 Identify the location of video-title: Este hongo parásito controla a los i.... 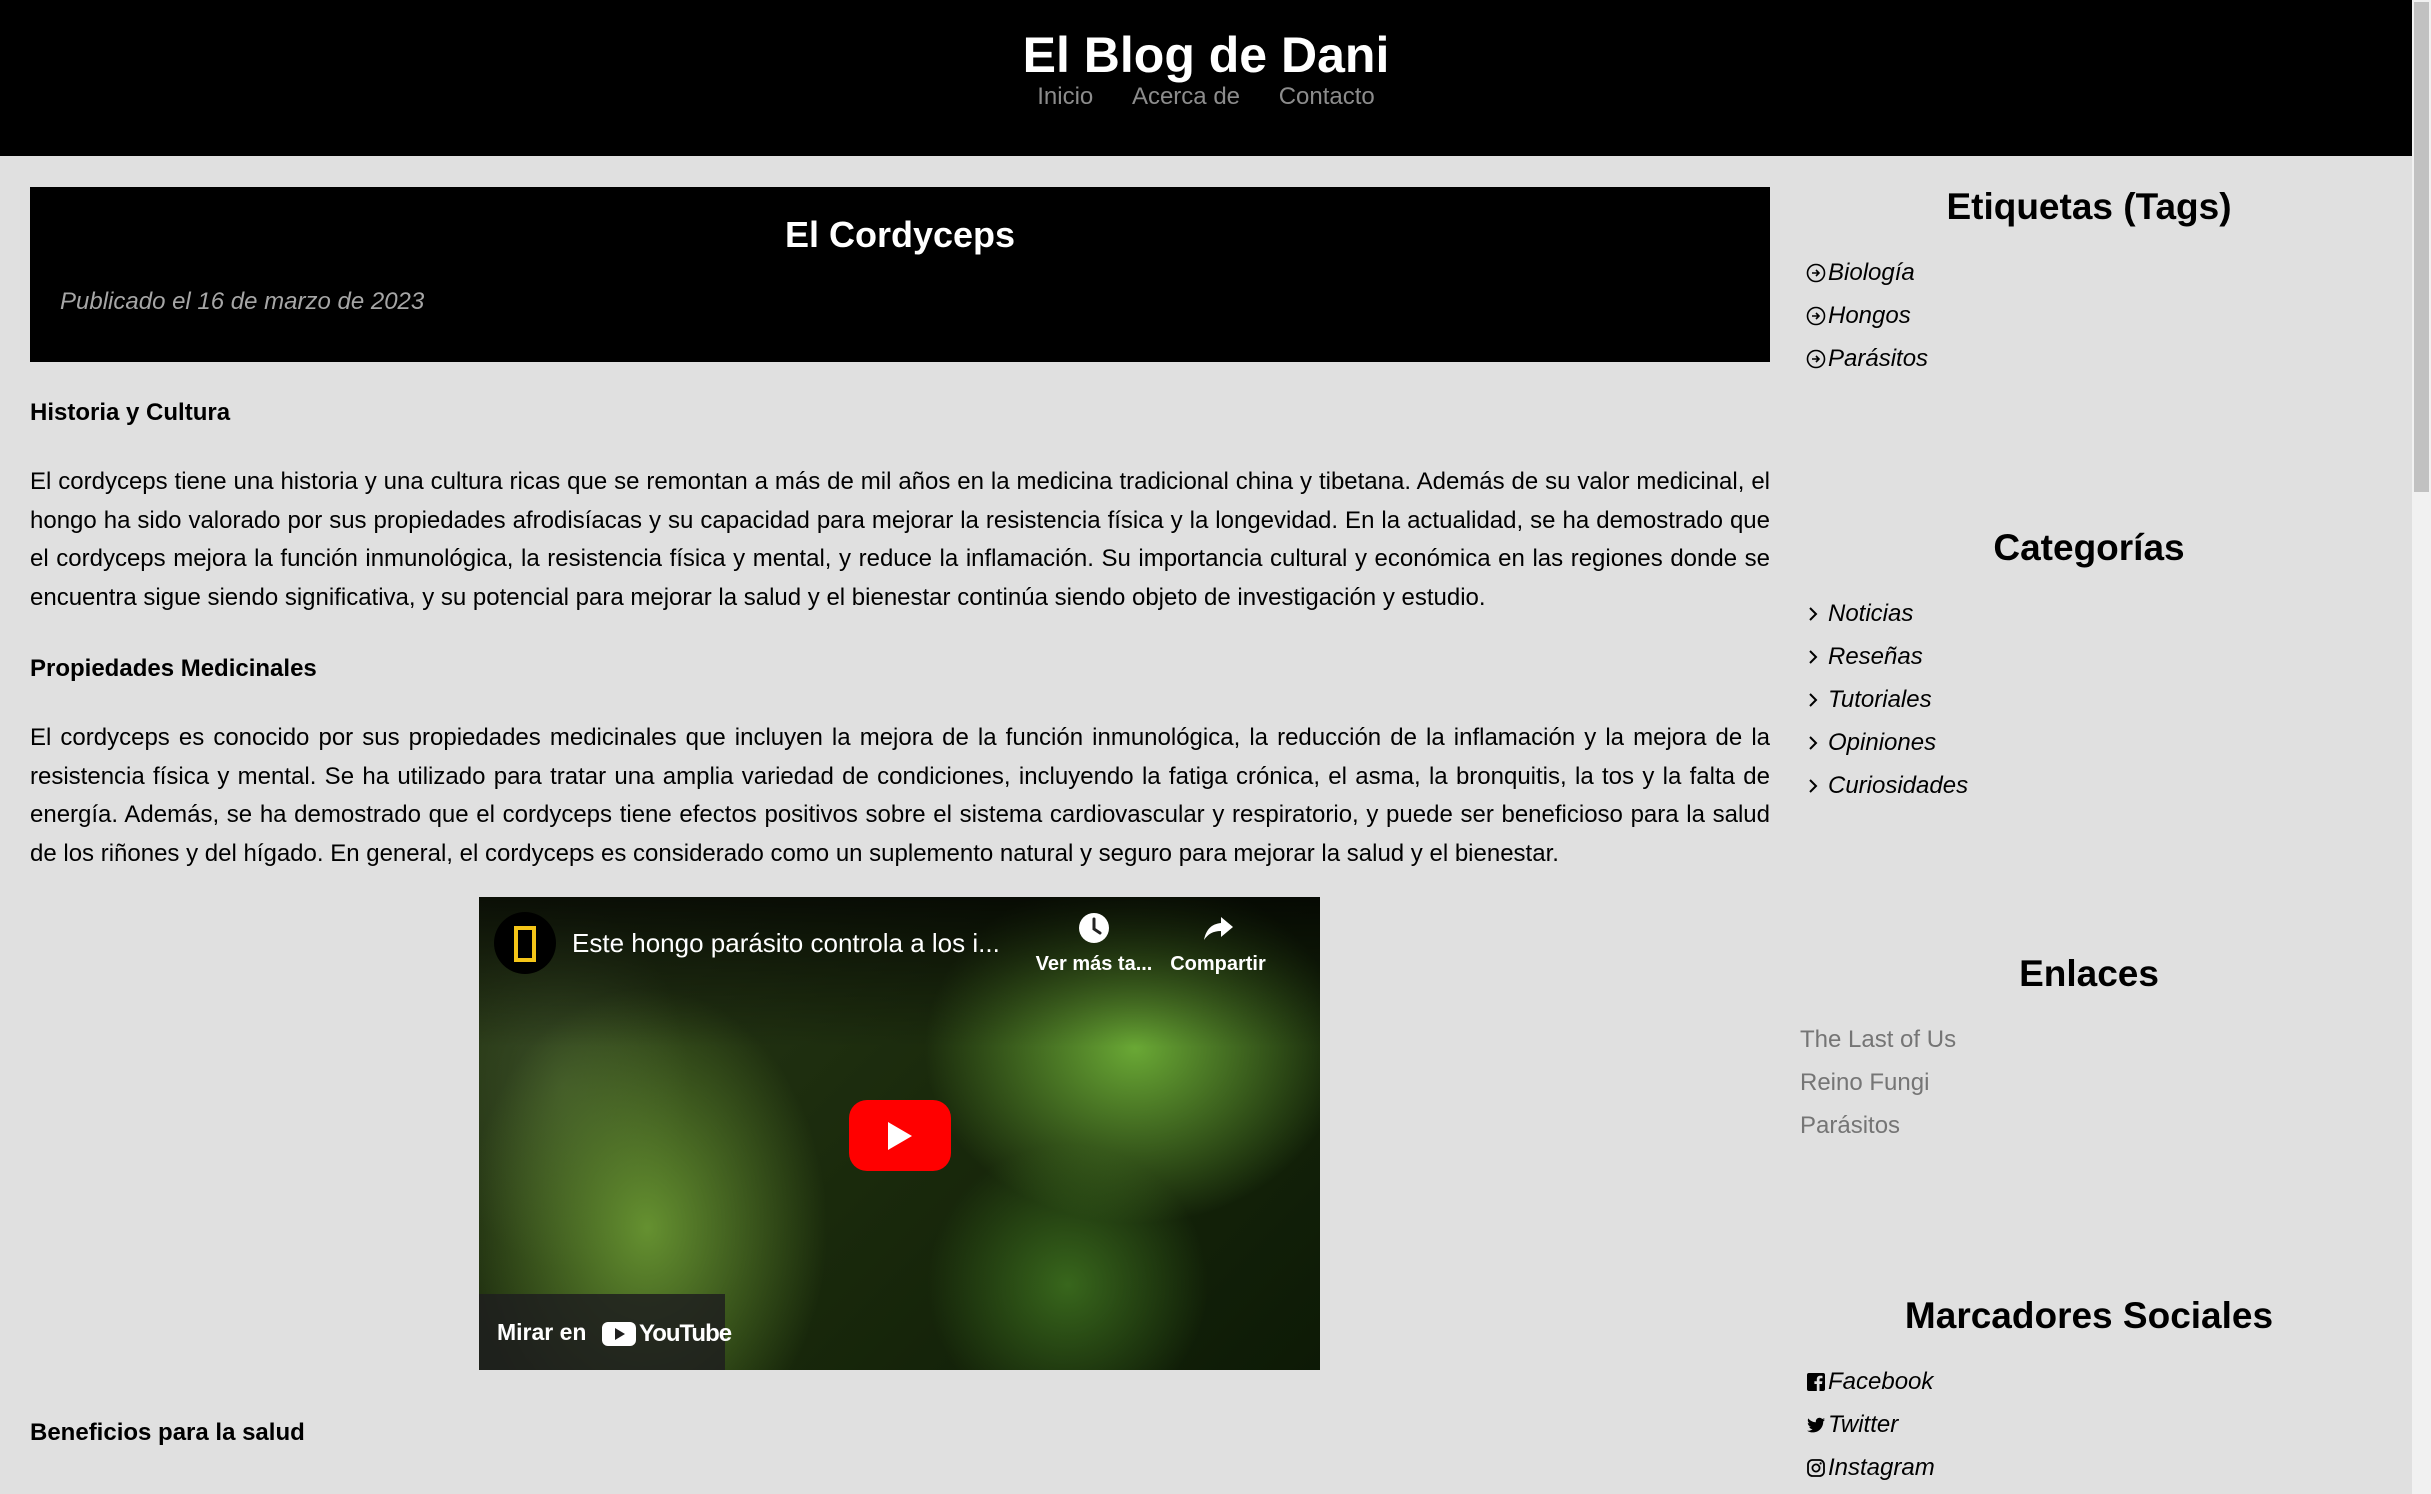
(807, 943).